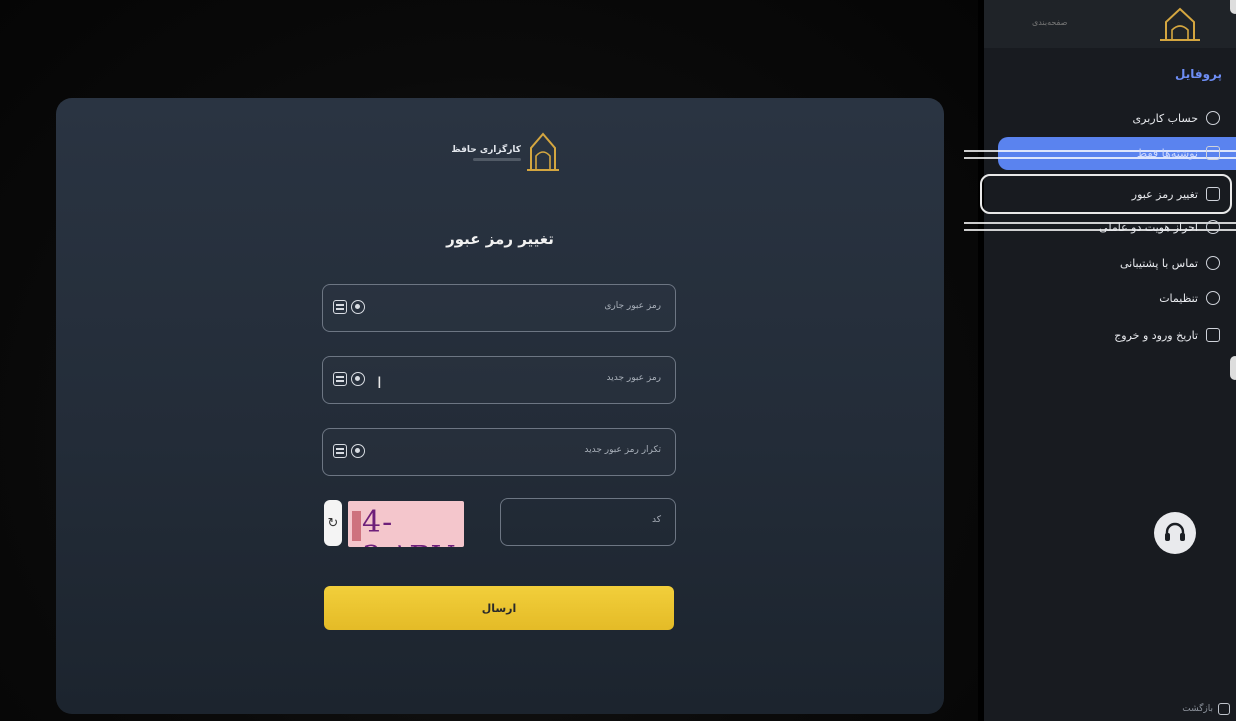 Image resolution: width=1236 pixels, height=721 pixels. I want to click on captcha-placeholder: کد, so click(656, 520).